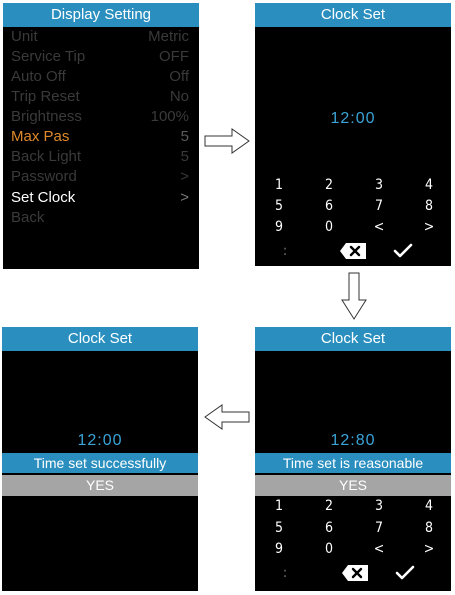 The image size is (455, 595). I want to click on menu-item-unit: Unit Metric, so click(100, 37).